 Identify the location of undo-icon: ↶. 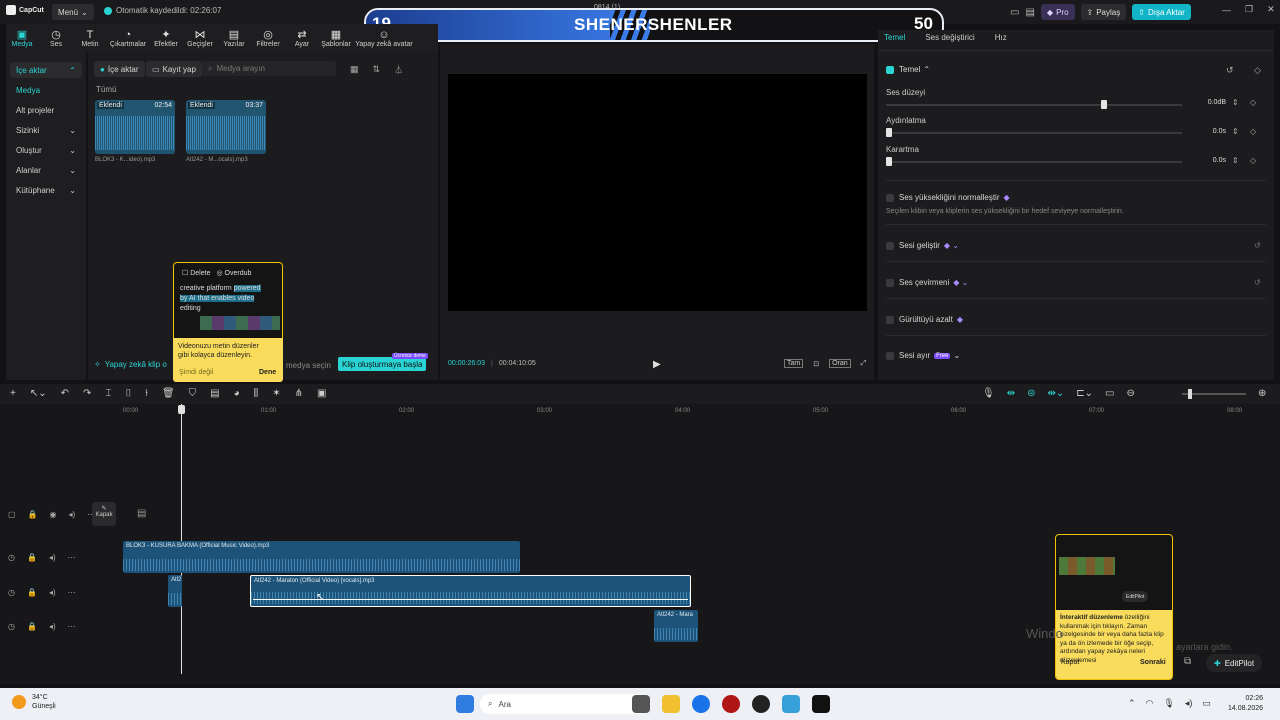
(65, 393).